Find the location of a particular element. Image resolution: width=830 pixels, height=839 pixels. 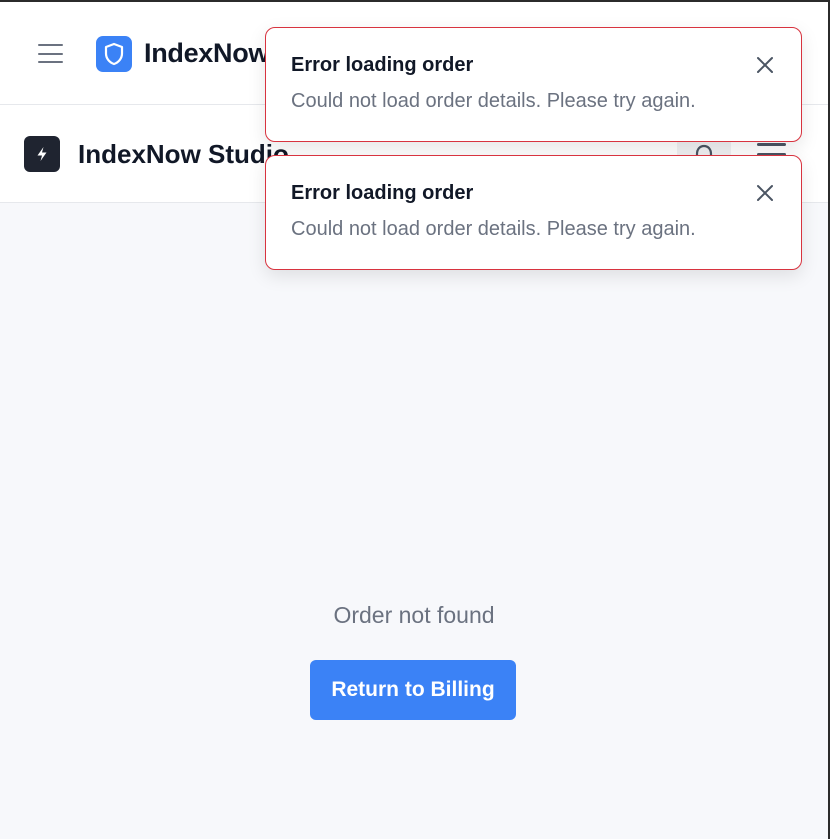

return-to-billing-button: Return to Billing is located at coordinates (413, 690).